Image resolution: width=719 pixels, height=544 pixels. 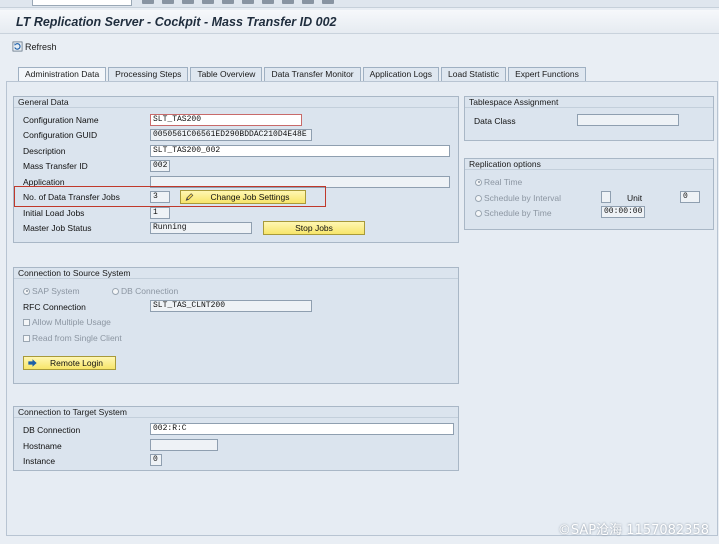 I want to click on read-single-client-label: Read from Single Client, so click(x=77, y=338).